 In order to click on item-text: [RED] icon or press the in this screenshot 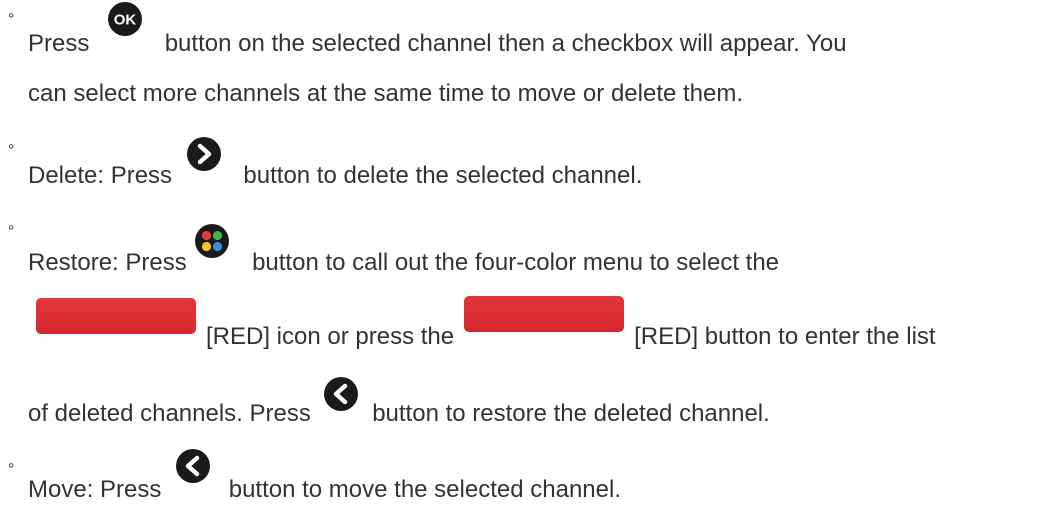, I will do `click(330, 336)`.